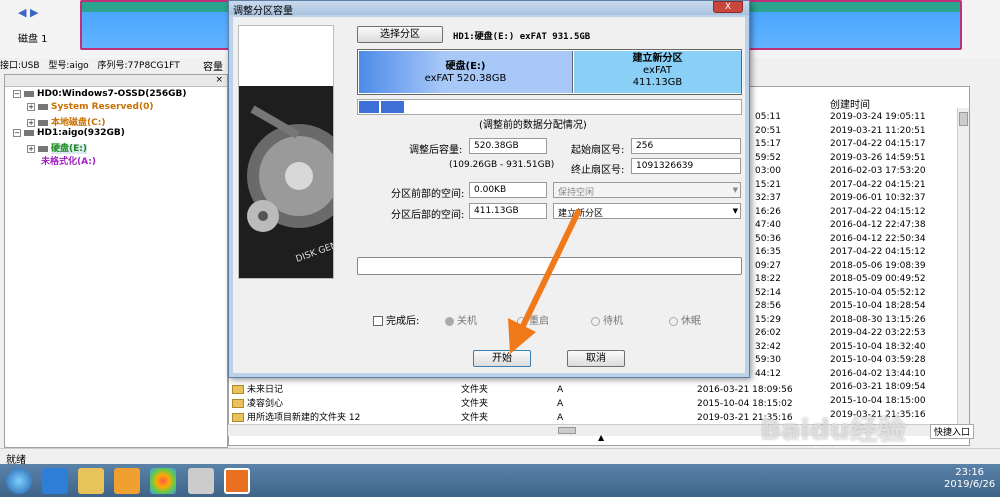 The width and height of the screenshot is (1000, 497). Describe the element at coordinates (512, 389) in the screenshot. I see `list-item: 未来日记 文件夹 A 2016-03-21 18:09:56` at that location.